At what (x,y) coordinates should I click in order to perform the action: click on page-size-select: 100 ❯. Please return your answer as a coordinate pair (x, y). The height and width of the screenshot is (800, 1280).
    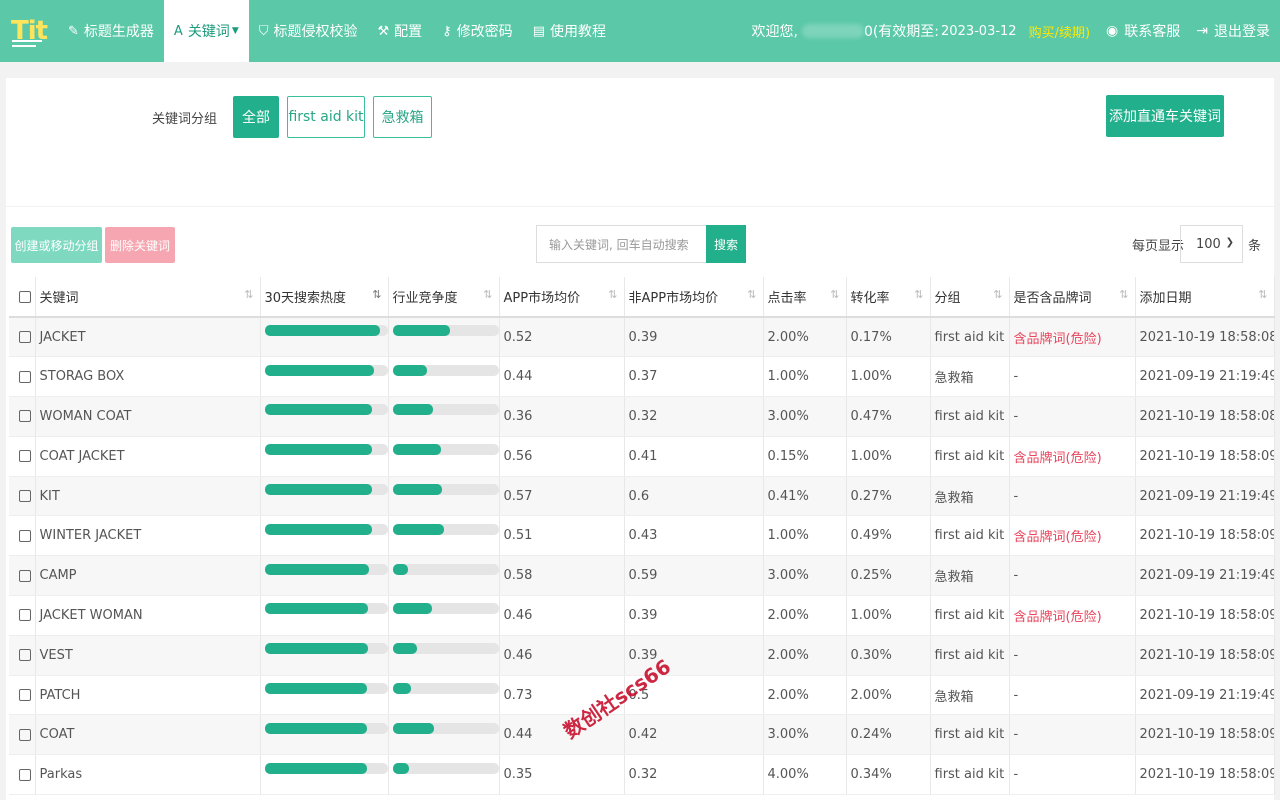
    Looking at the image, I should click on (1211, 244).